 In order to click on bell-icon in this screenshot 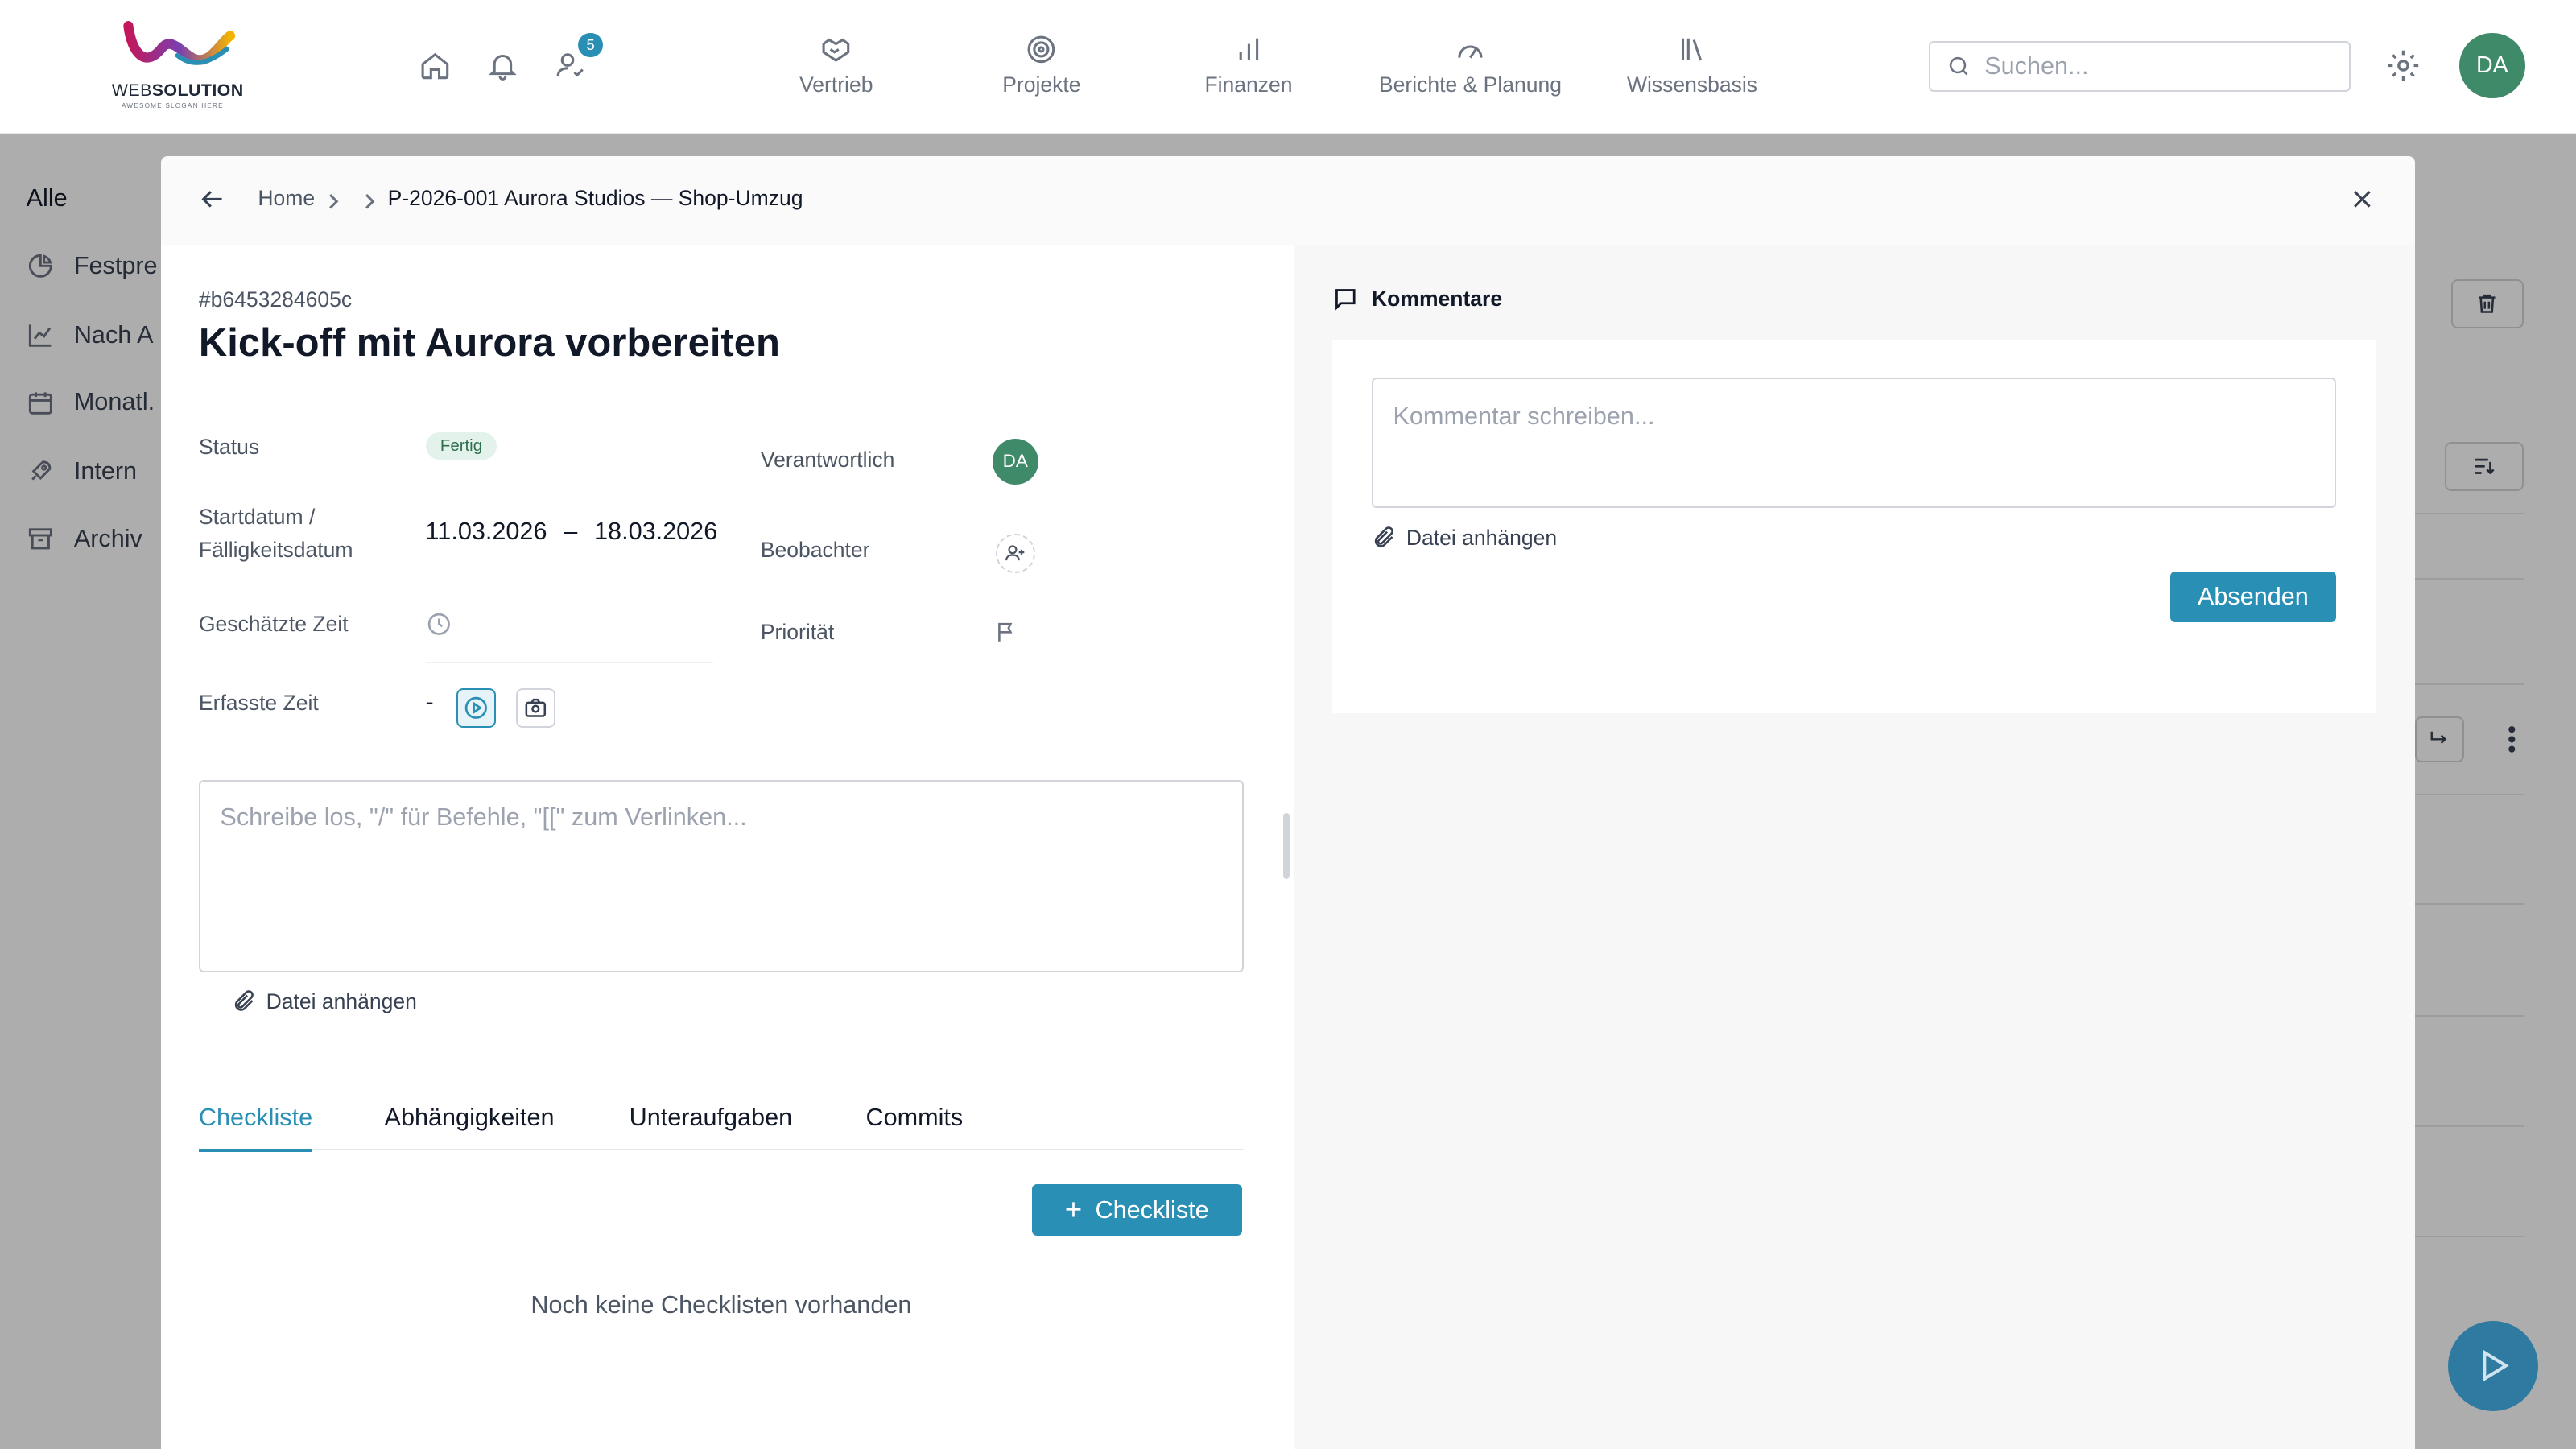, I will do `click(503, 65)`.